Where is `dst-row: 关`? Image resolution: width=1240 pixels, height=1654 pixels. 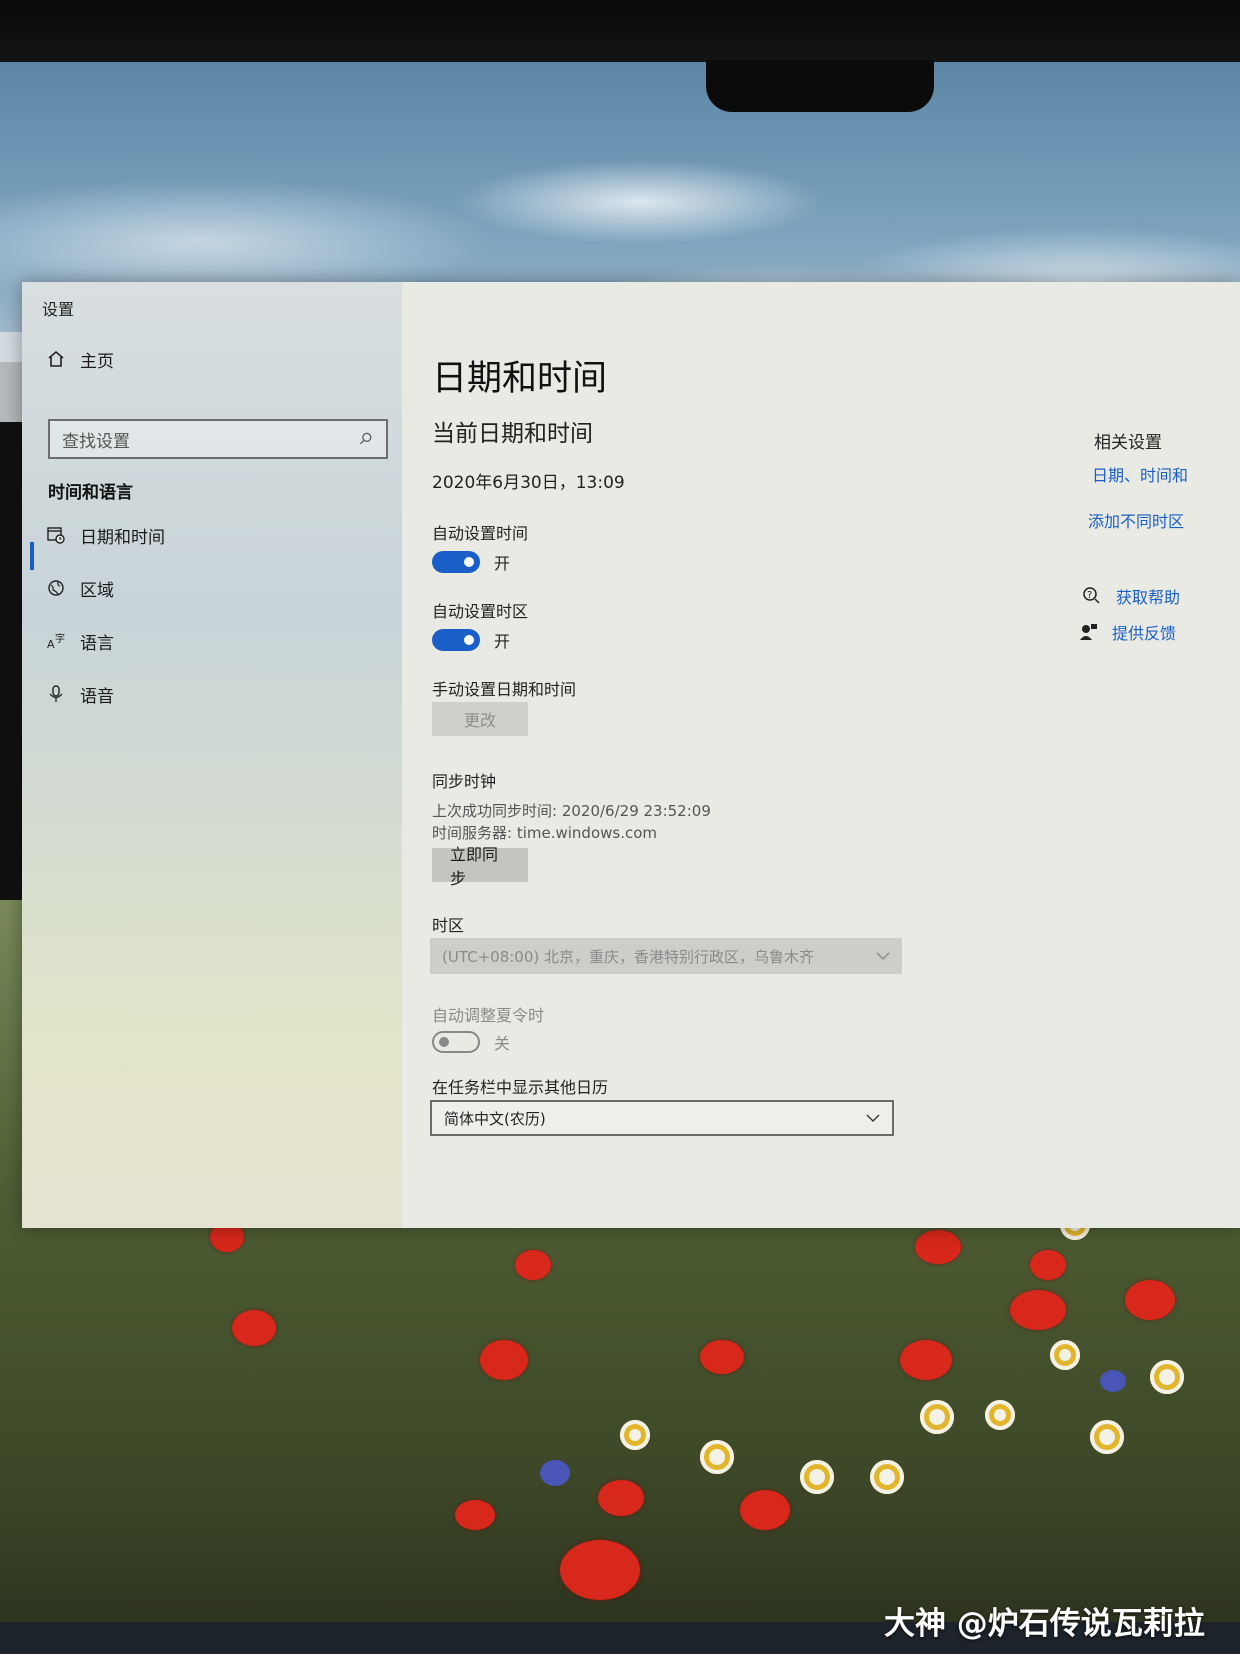 dst-row: 关 is located at coordinates (471, 1042).